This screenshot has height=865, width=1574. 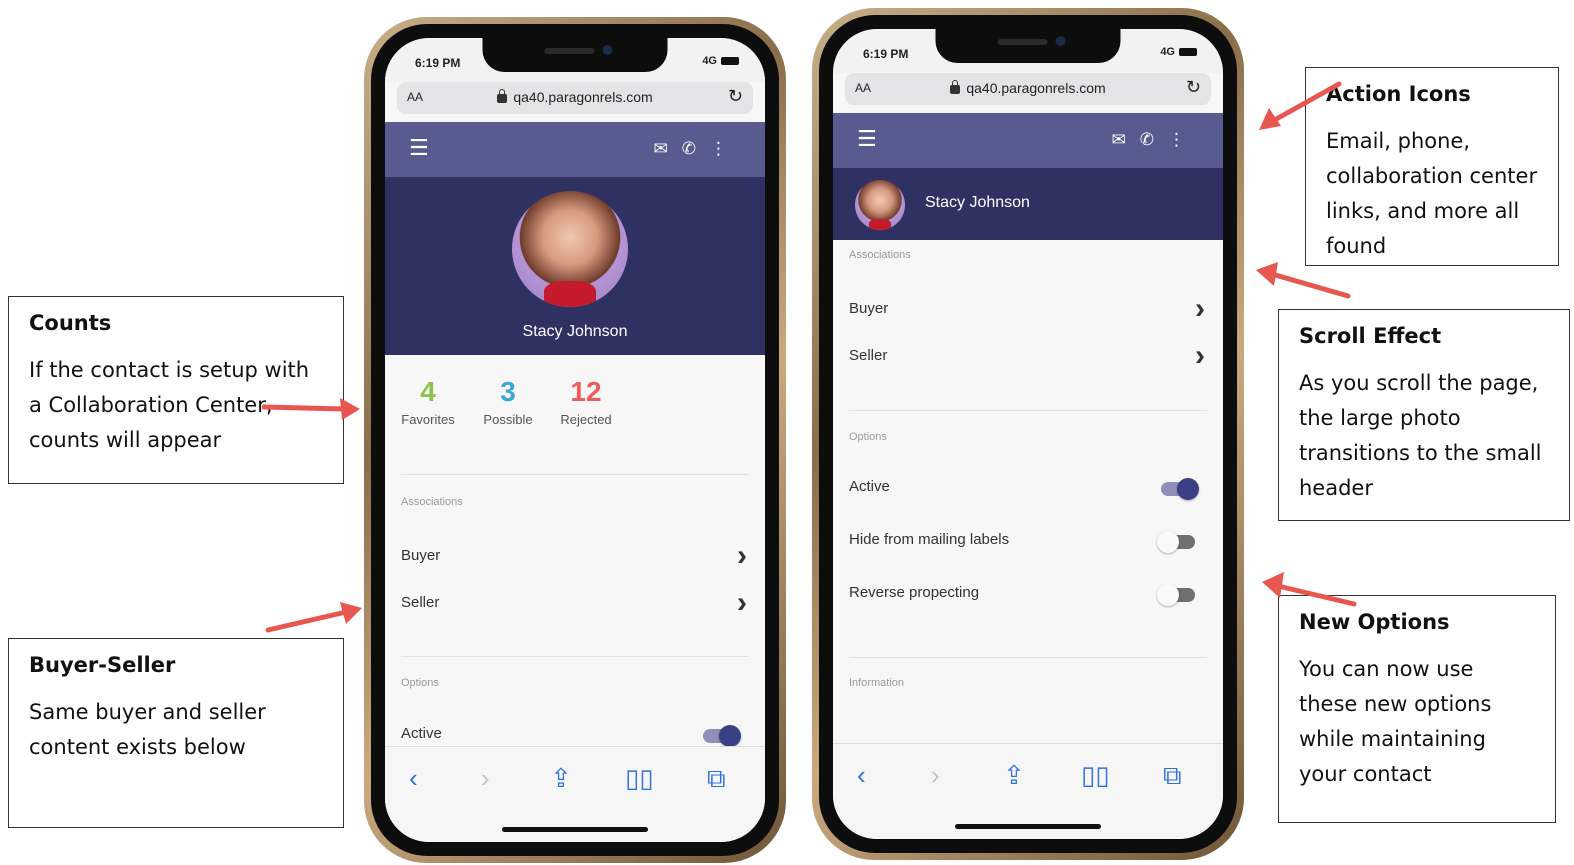 I want to click on callout-title: Counts, so click(x=70, y=323).